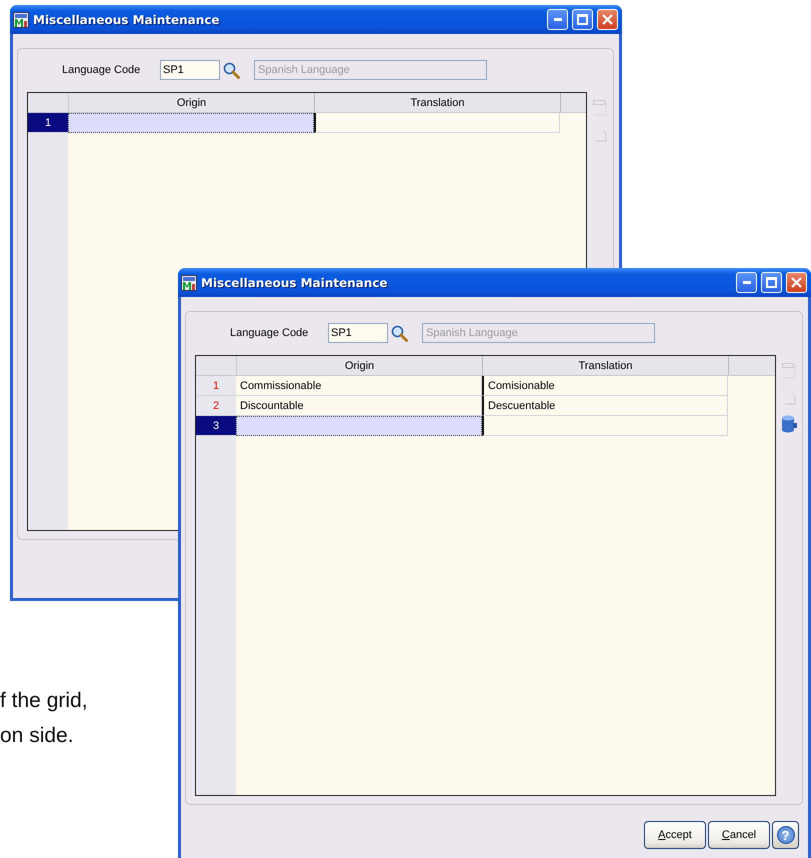 This screenshot has height=858, width=811. Describe the element at coordinates (789, 424) in the screenshot. I see `database-icon` at that location.